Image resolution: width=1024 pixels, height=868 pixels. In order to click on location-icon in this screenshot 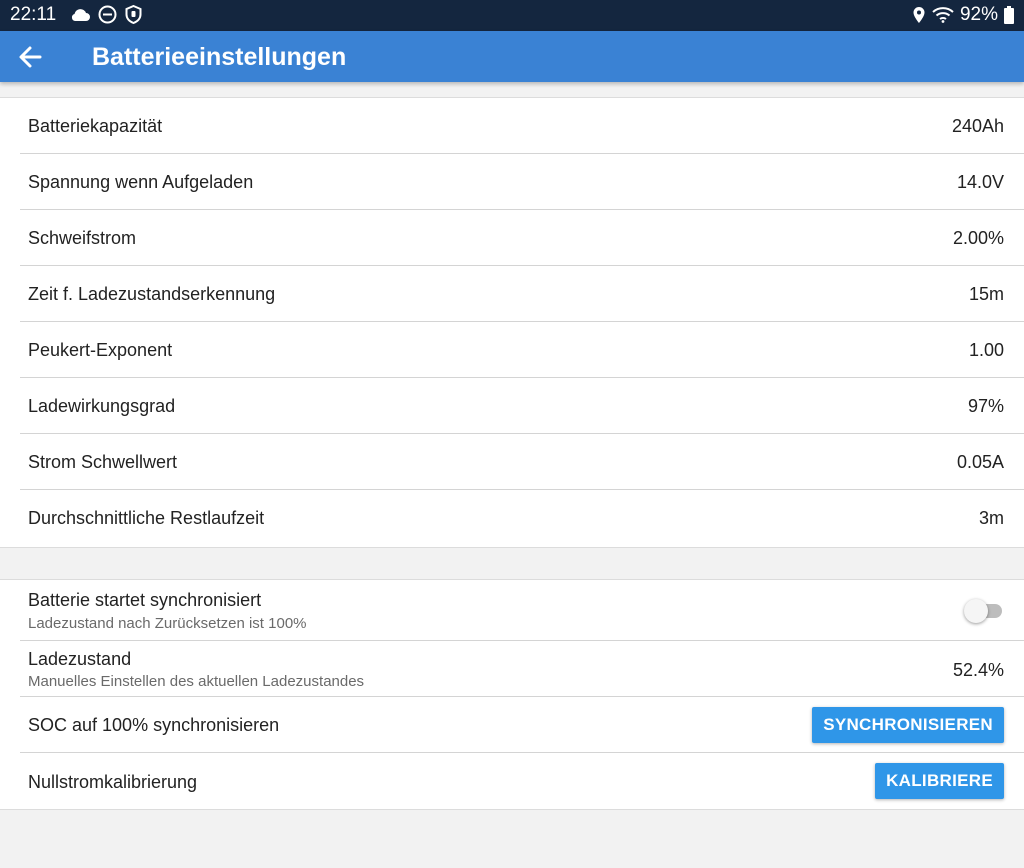, I will do `click(919, 15)`.